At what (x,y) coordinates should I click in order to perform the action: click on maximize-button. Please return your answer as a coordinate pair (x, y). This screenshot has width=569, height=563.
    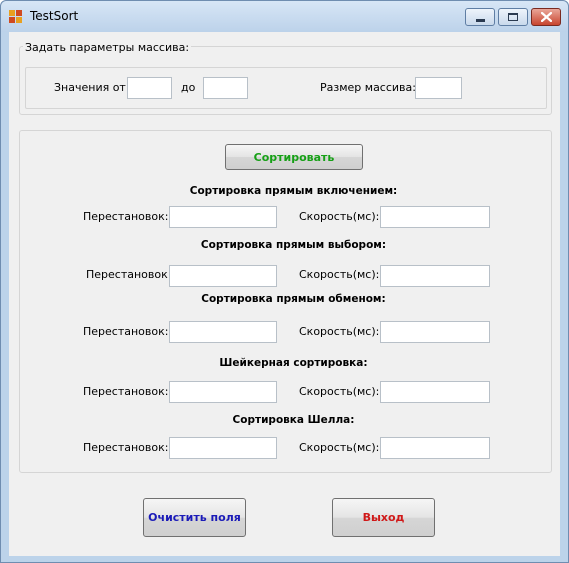
    Looking at the image, I should click on (513, 17).